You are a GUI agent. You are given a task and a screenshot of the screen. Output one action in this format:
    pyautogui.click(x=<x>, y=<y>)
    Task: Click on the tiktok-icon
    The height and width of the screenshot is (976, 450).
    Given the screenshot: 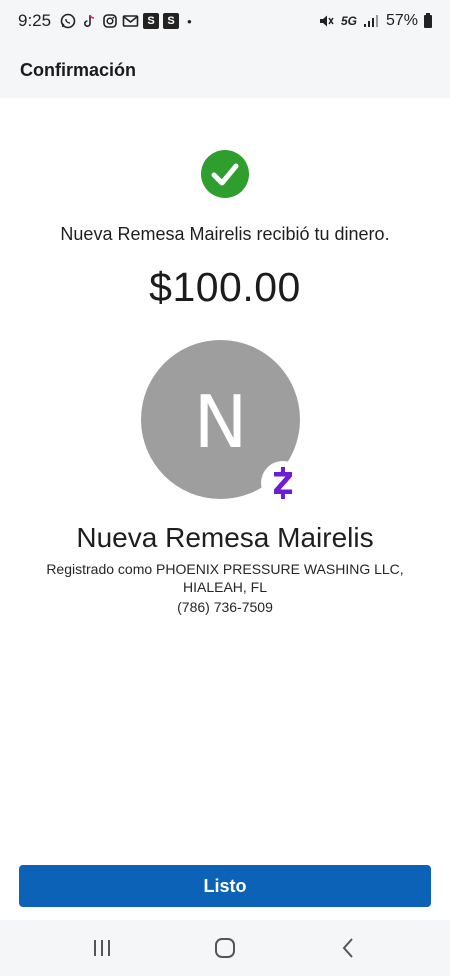 What is the action you would take?
    pyautogui.click(x=88, y=21)
    